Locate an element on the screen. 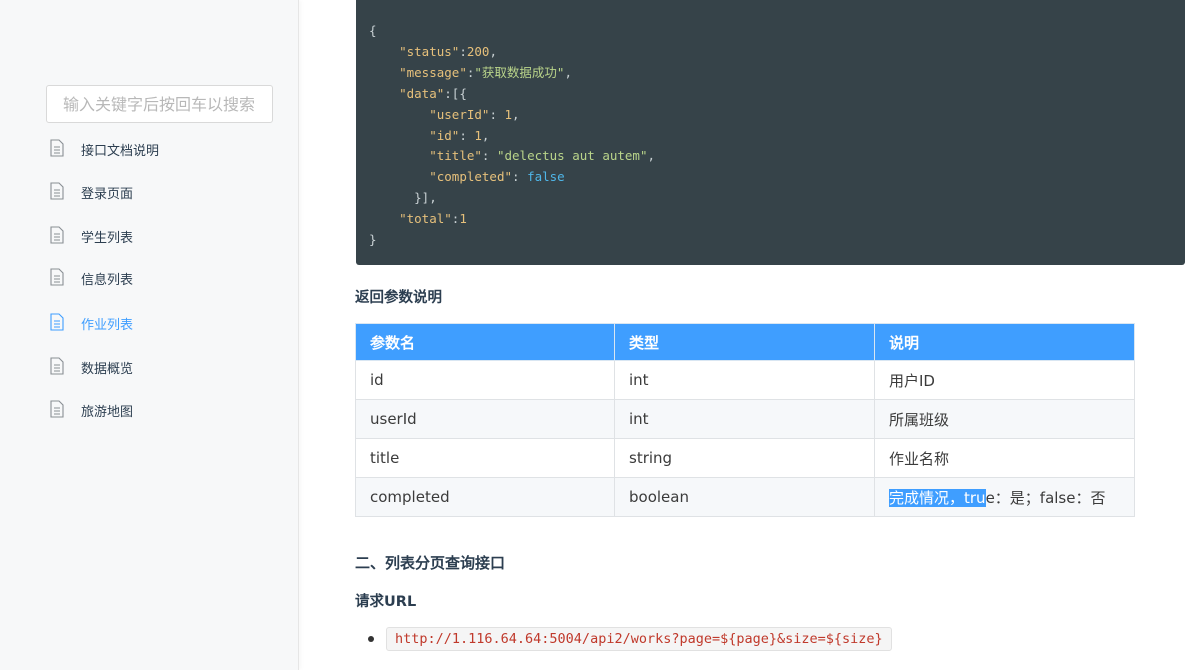 The width and height of the screenshot is (1189, 670). table-row: userId int 所属班级 is located at coordinates (745, 419).